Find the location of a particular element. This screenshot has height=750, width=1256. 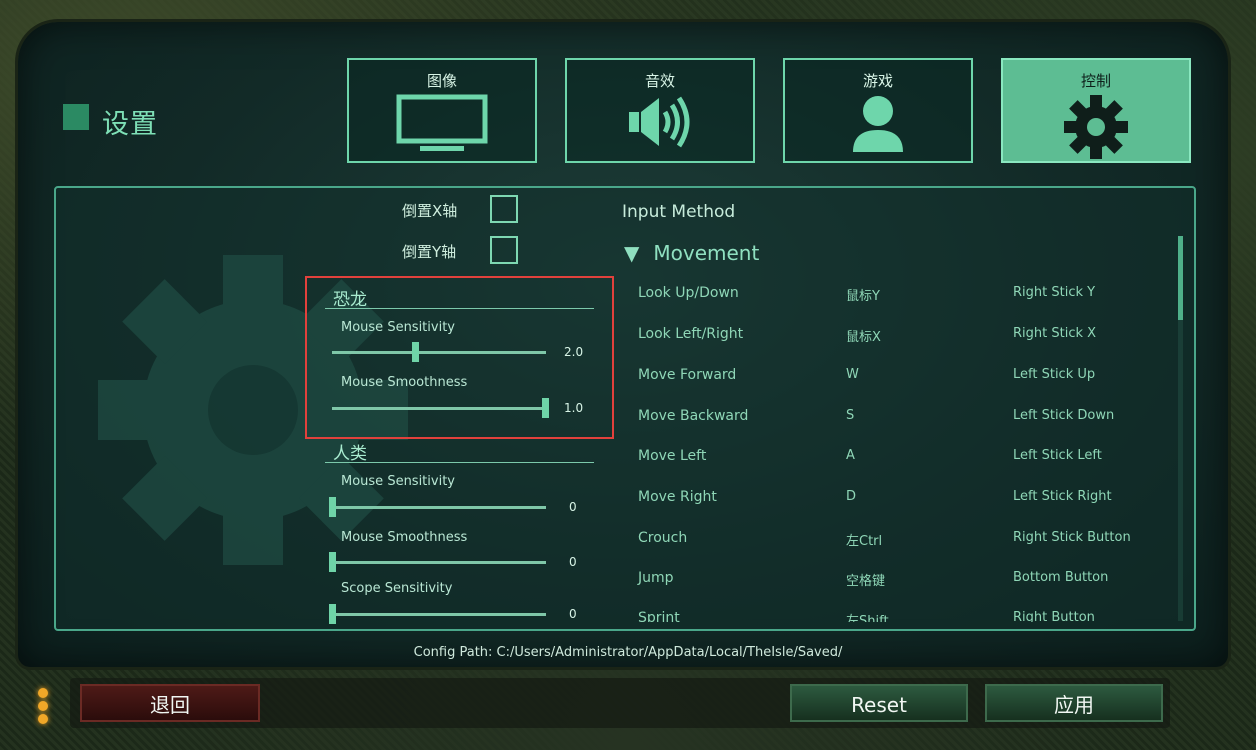

tab-graphics: 图像 is located at coordinates (442, 110).